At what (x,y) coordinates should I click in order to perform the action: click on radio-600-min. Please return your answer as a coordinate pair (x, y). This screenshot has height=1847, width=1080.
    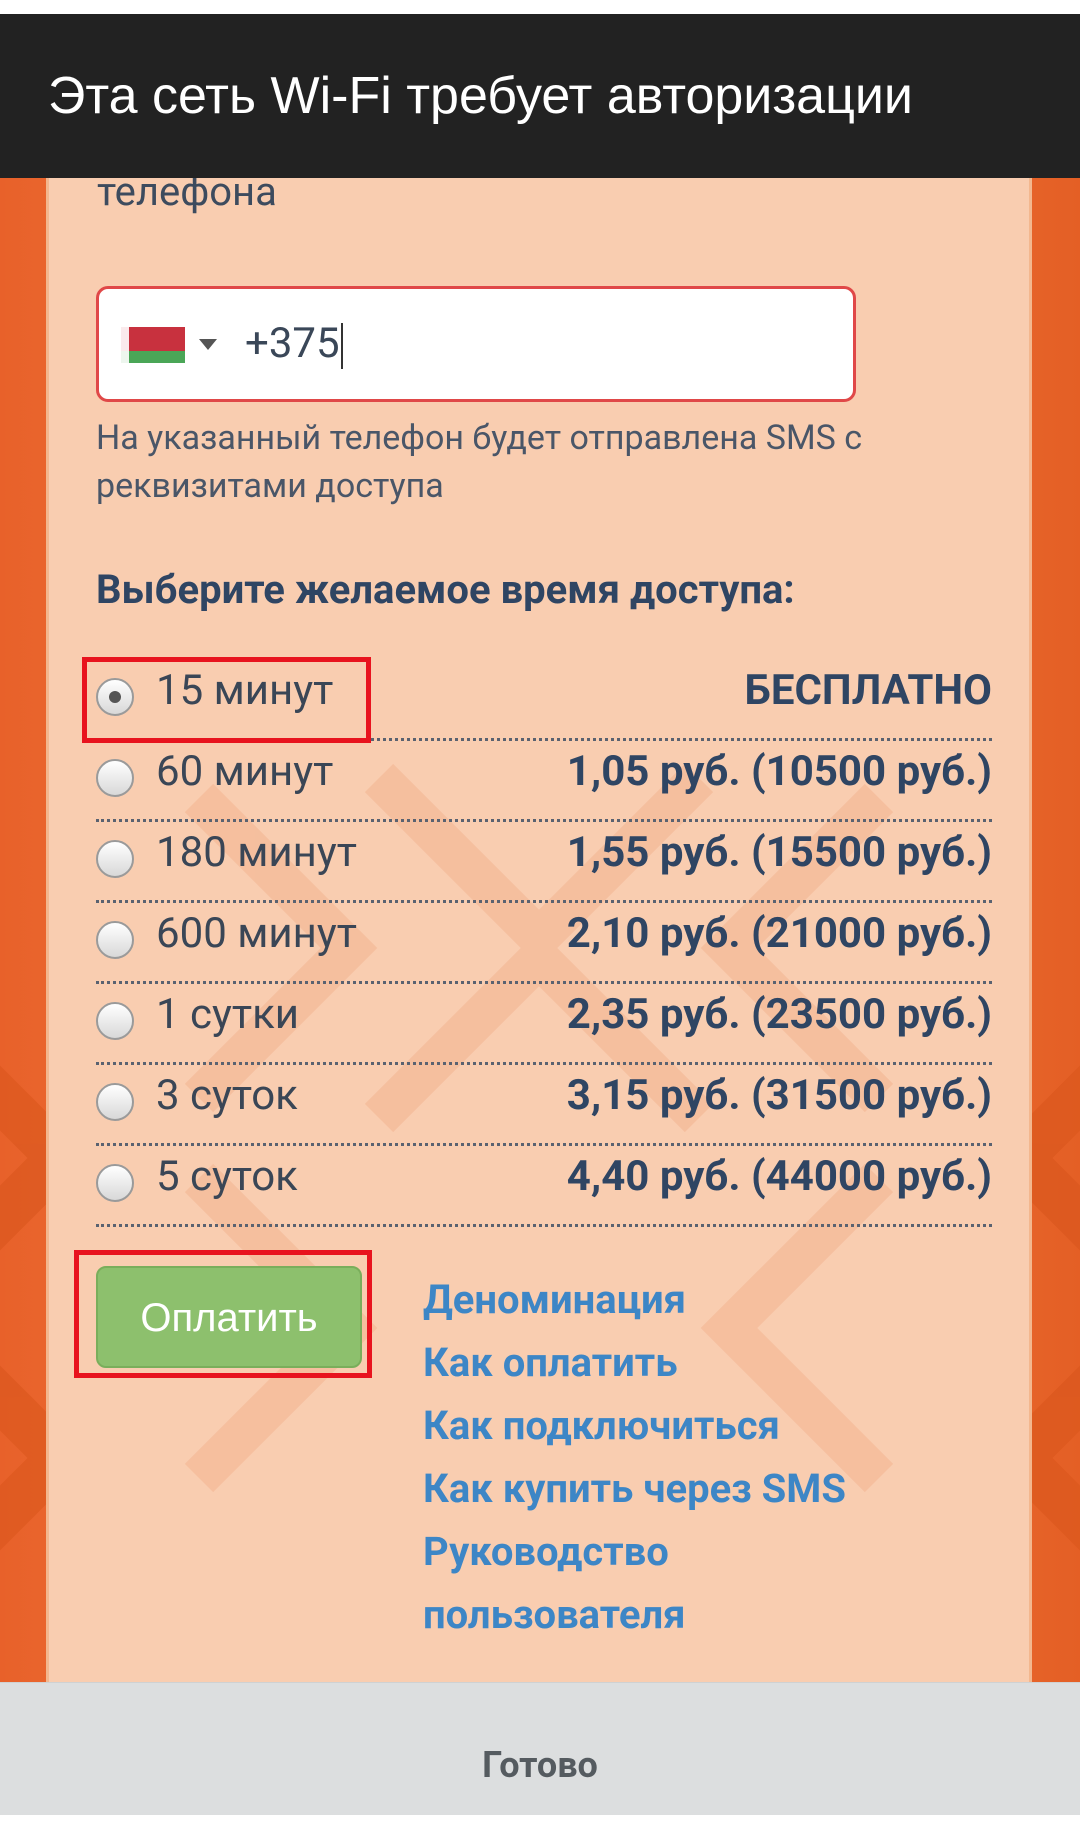
    Looking at the image, I should click on (115, 940).